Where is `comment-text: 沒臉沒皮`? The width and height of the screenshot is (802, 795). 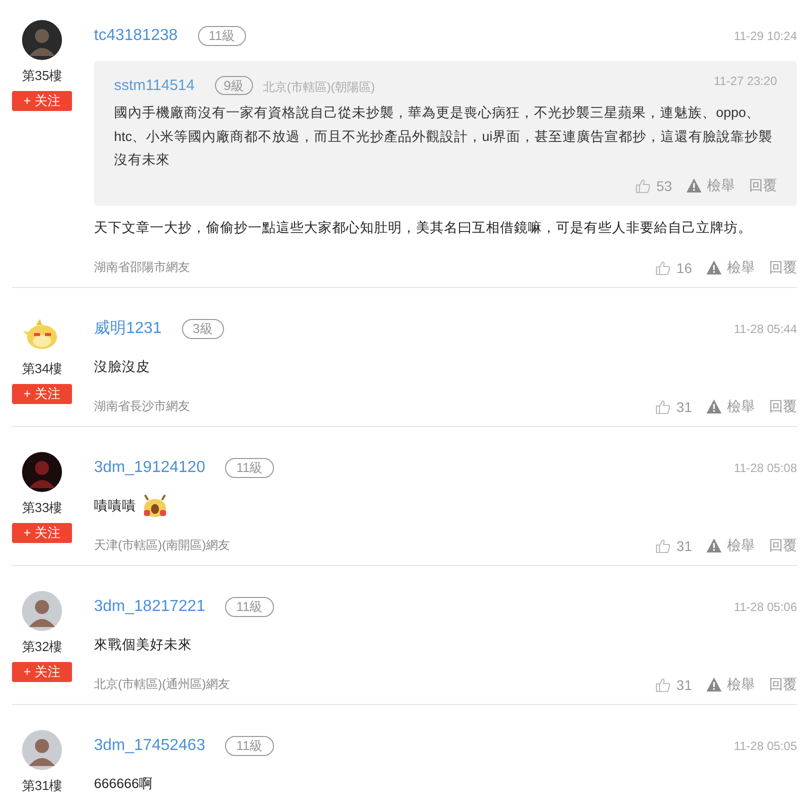 comment-text: 沒臉沒皮 is located at coordinates (122, 367).